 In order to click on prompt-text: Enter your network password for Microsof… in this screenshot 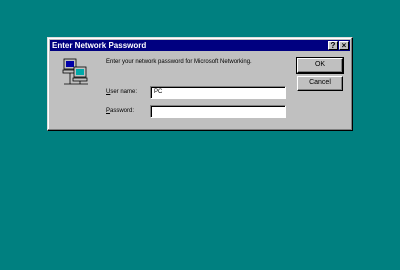, I will do `click(179, 62)`.